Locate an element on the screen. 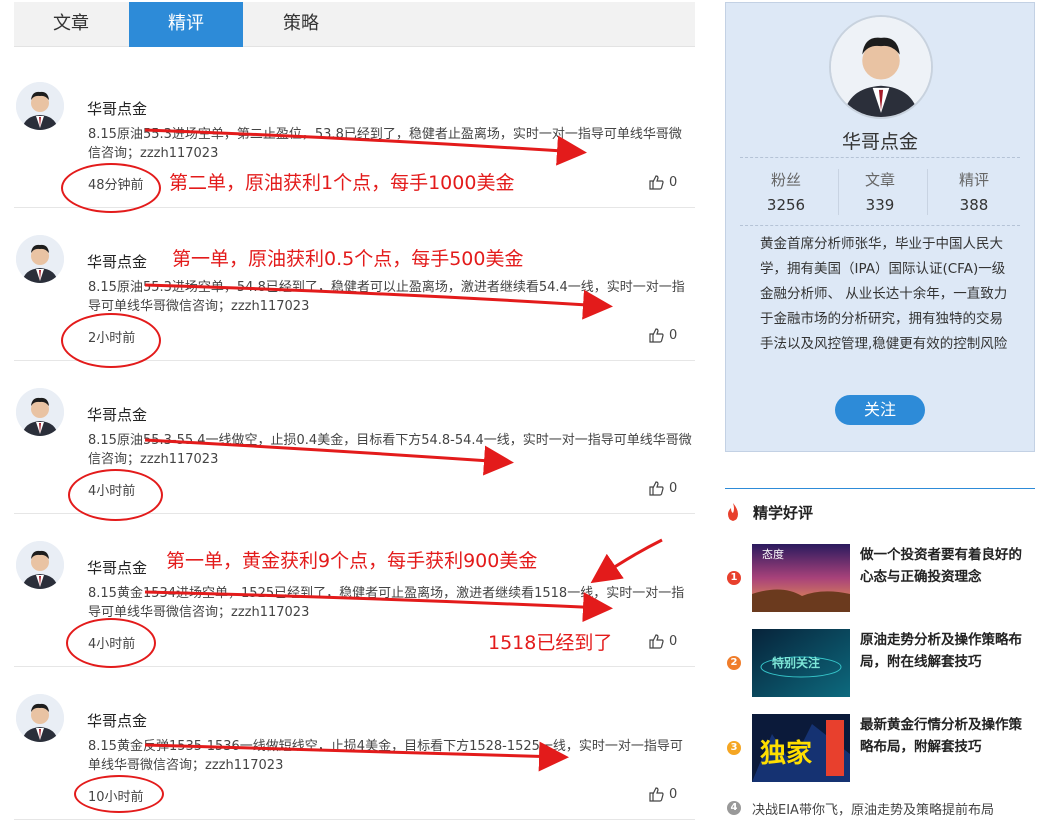 The image size is (1050, 823). stat-fans: 粉丝 3256 is located at coordinates (786, 191).